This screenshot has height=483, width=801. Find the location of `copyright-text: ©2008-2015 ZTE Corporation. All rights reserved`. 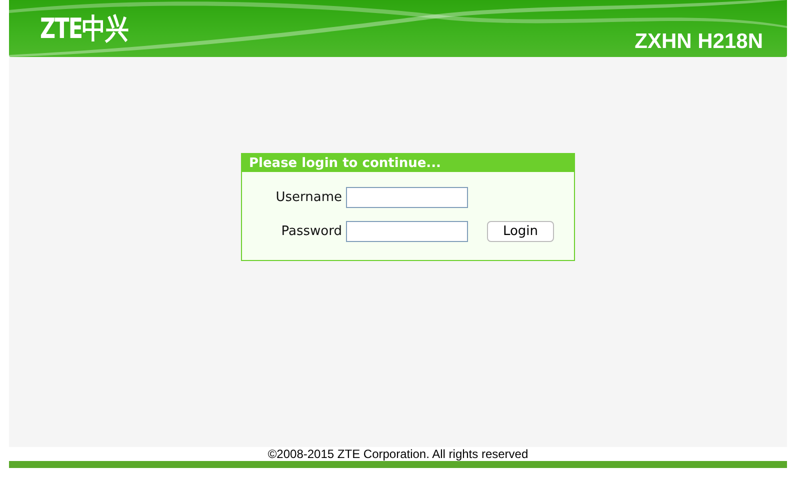

copyright-text: ©2008-2015 ZTE Corporation. All rights reserved is located at coordinates (398, 454).